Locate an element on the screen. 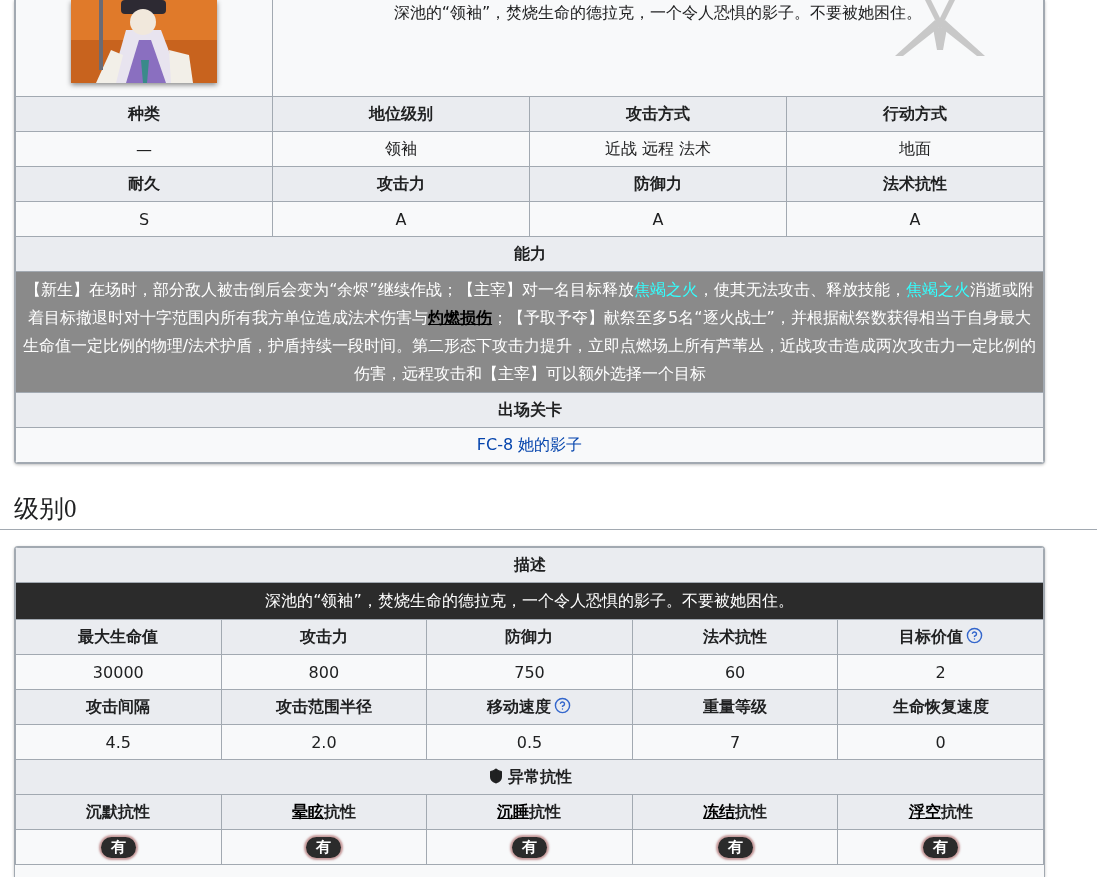 The image size is (1097, 877). column-header: 地位级别 is located at coordinates (401, 113).